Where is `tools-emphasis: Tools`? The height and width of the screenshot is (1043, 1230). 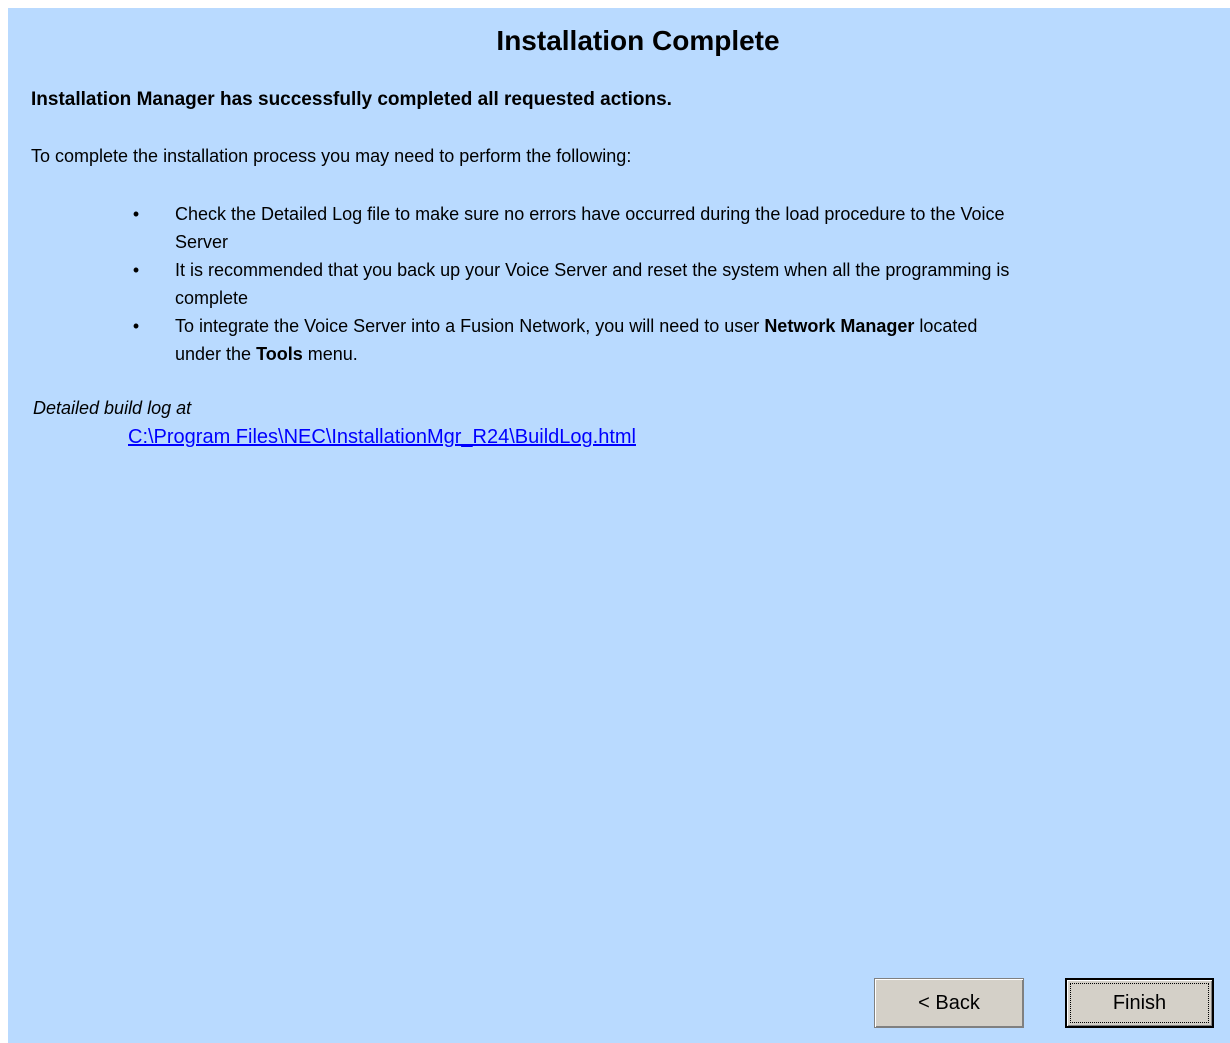
tools-emphasis: Tools is located at coordinates (279, 354).